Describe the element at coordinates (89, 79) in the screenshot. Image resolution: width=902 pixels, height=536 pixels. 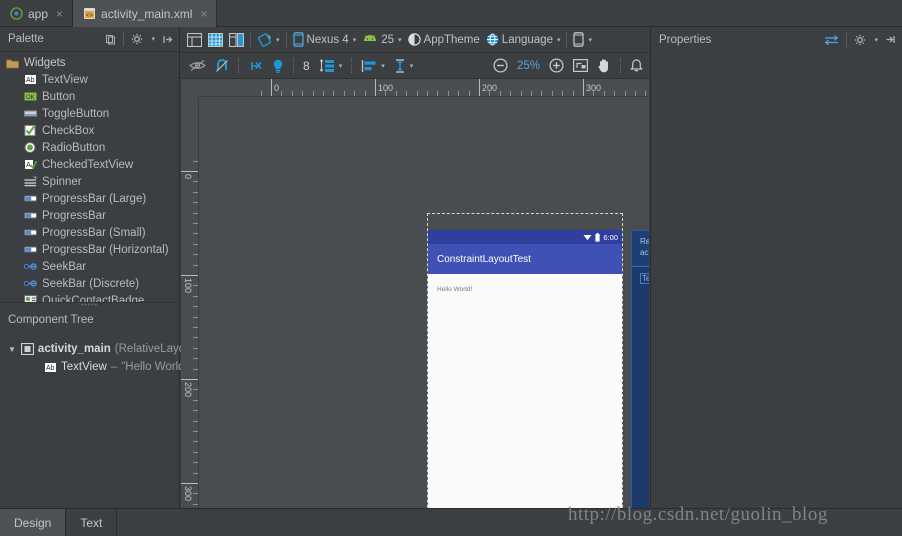
I see `palette-item-textview: Ab TextView` at that location.